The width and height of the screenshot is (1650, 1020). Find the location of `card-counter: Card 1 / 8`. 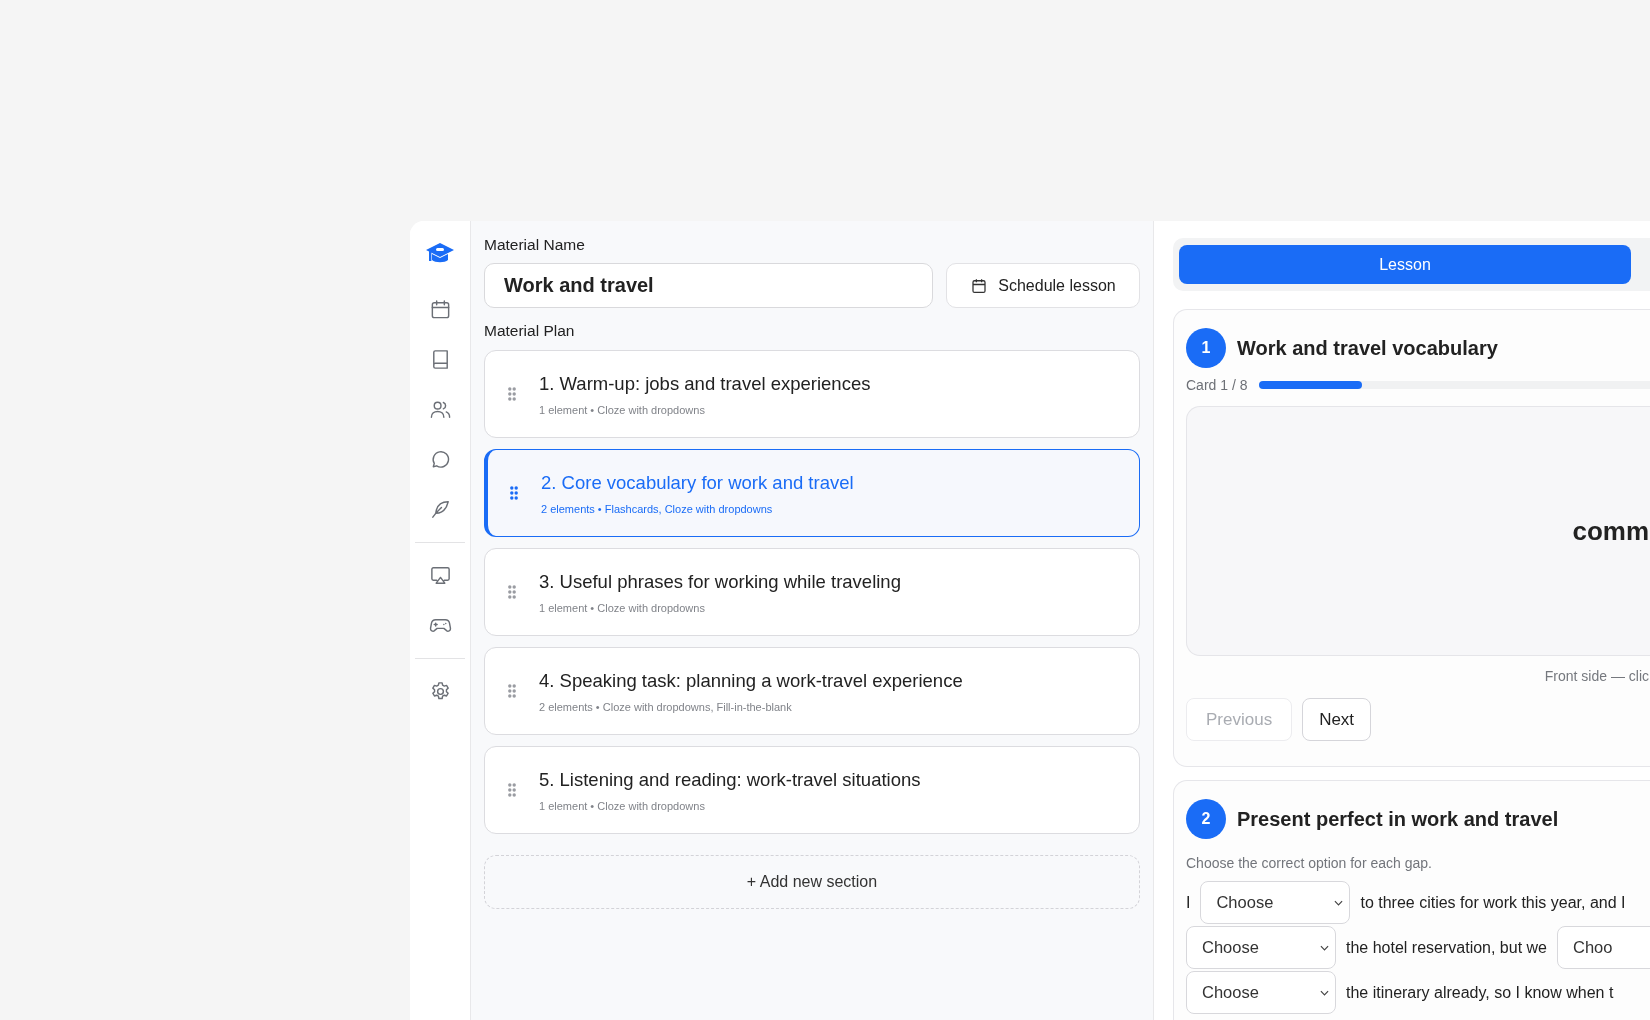

card-counter: Card 1 / 8 is located at coordinates (1217, 385).